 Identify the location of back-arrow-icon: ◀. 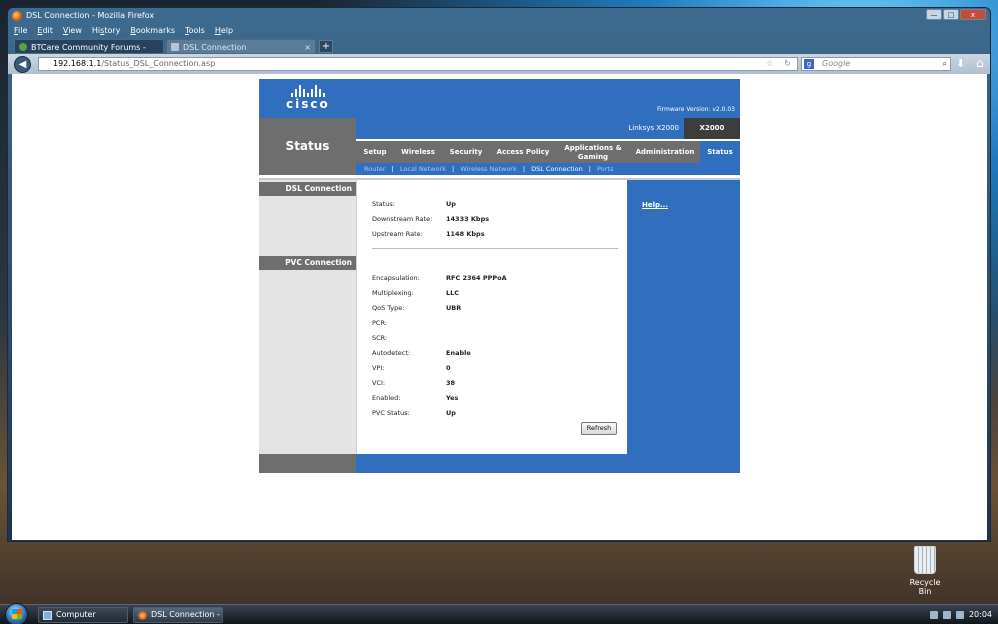
(22, 64).